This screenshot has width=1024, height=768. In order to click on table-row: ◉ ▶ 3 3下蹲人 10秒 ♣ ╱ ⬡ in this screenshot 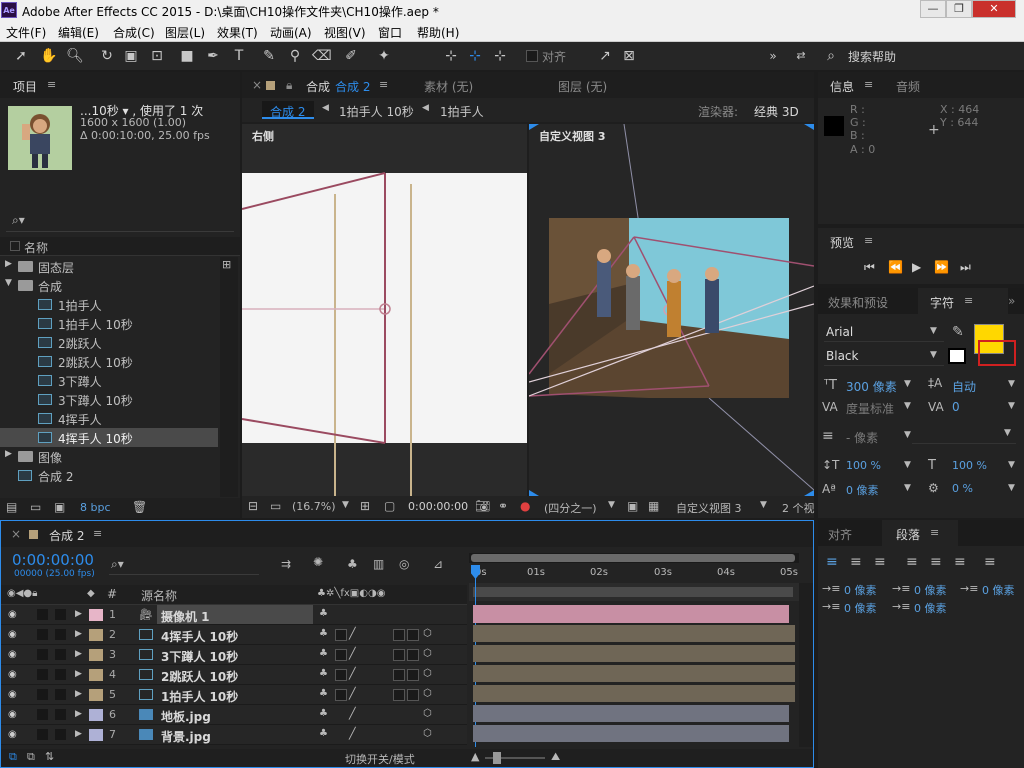, I will do `click(234, 655)`.